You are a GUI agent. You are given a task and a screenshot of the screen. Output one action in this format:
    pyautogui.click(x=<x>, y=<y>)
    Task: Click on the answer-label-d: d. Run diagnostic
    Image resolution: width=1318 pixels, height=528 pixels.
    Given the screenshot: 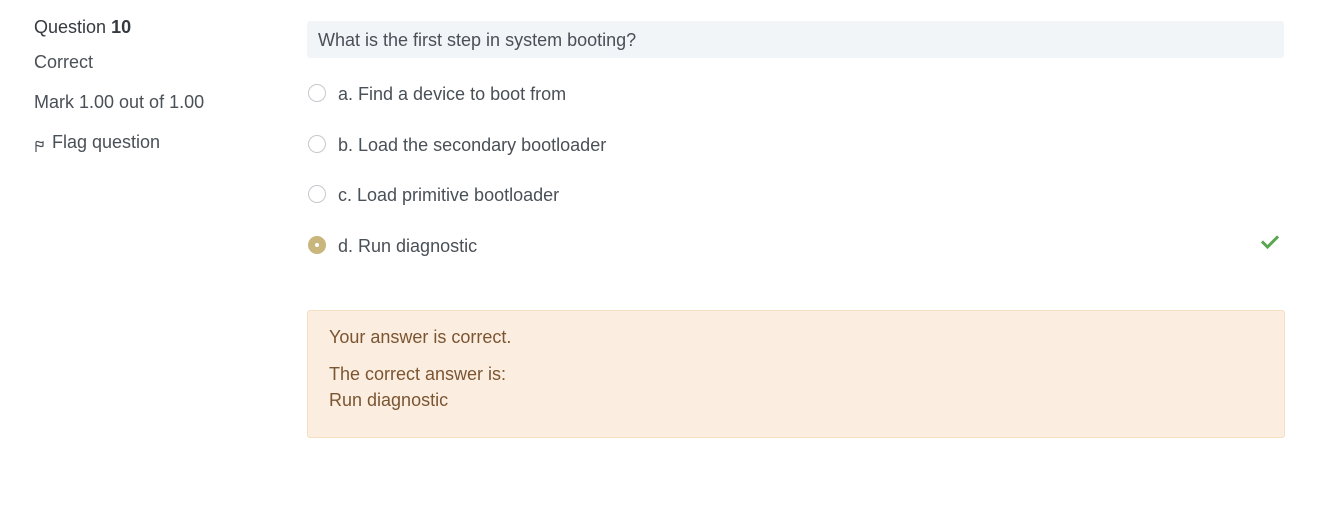 What is the action you would take?
    pyautogui.click(x=407, y=246)
    